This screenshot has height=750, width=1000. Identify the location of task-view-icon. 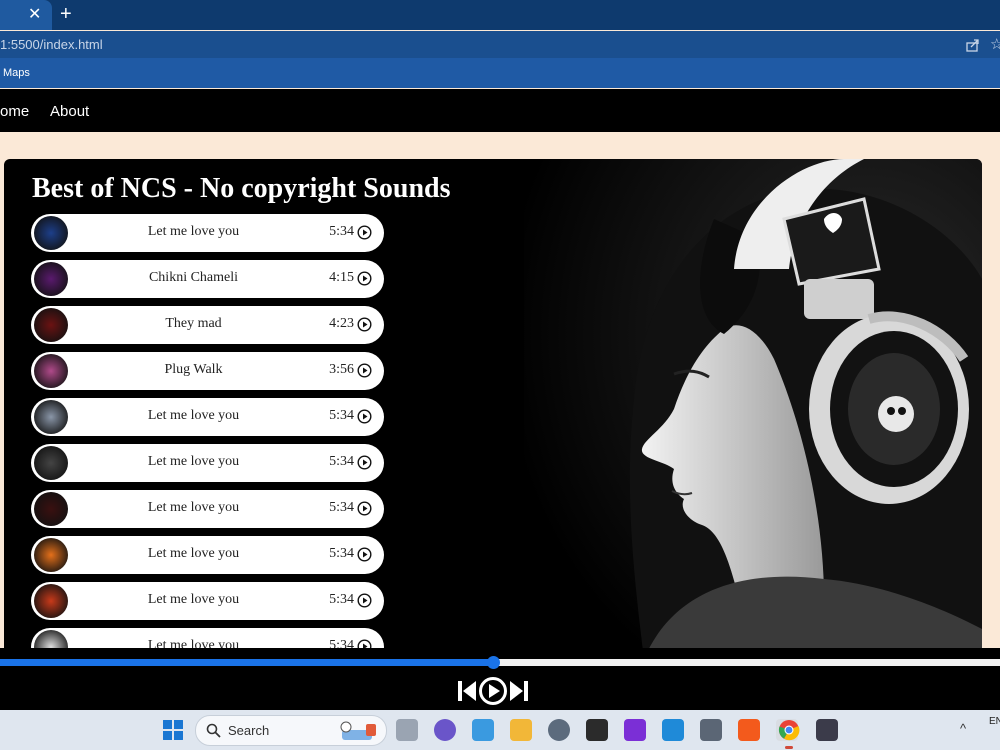
(407, 730).